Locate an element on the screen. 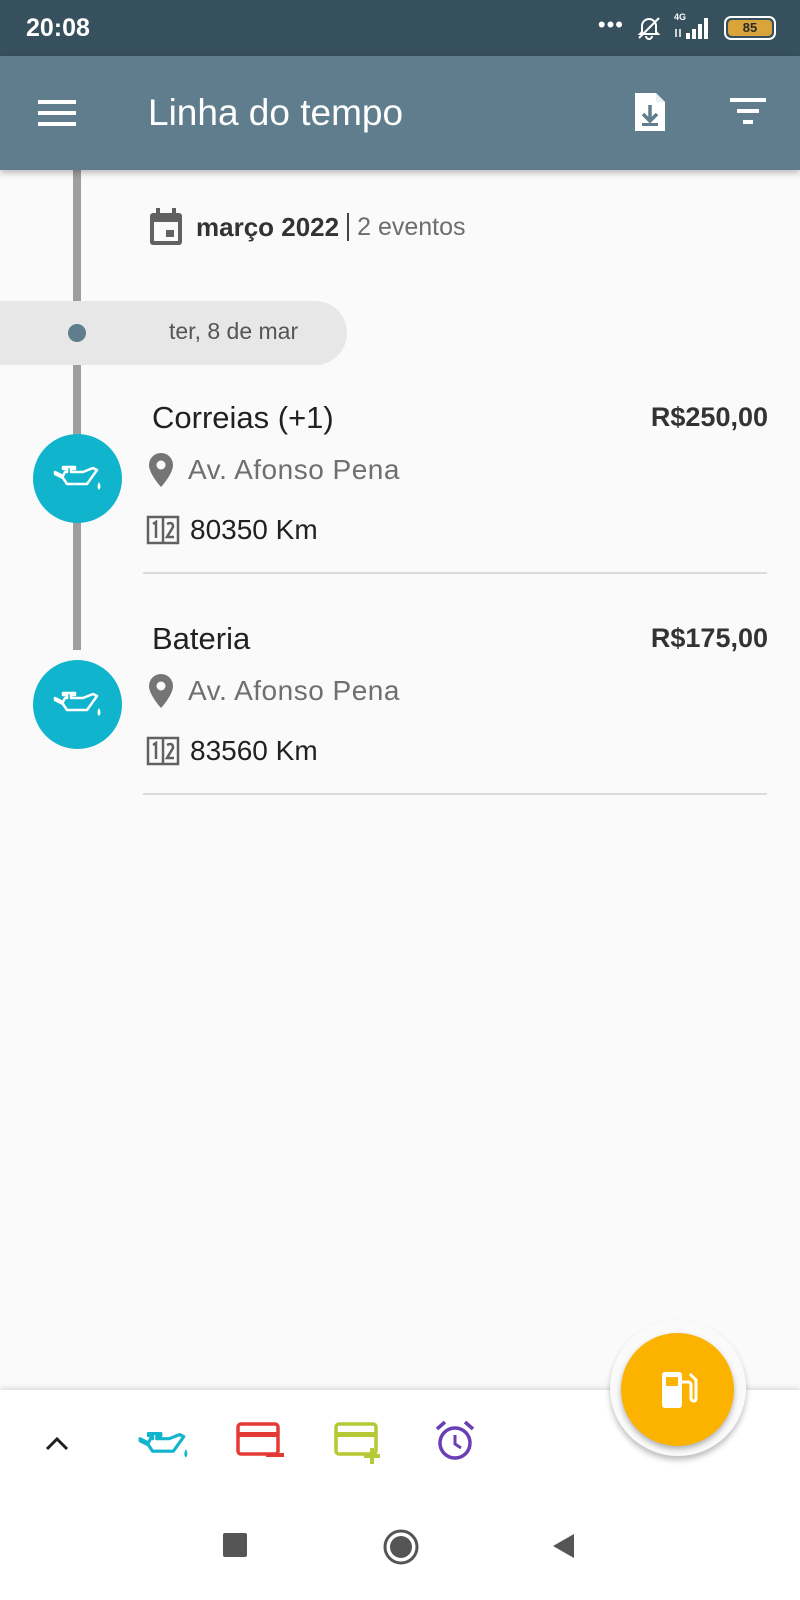 The image size is (800, 1600). income-card-icon is located at coordinates (359, 1442).